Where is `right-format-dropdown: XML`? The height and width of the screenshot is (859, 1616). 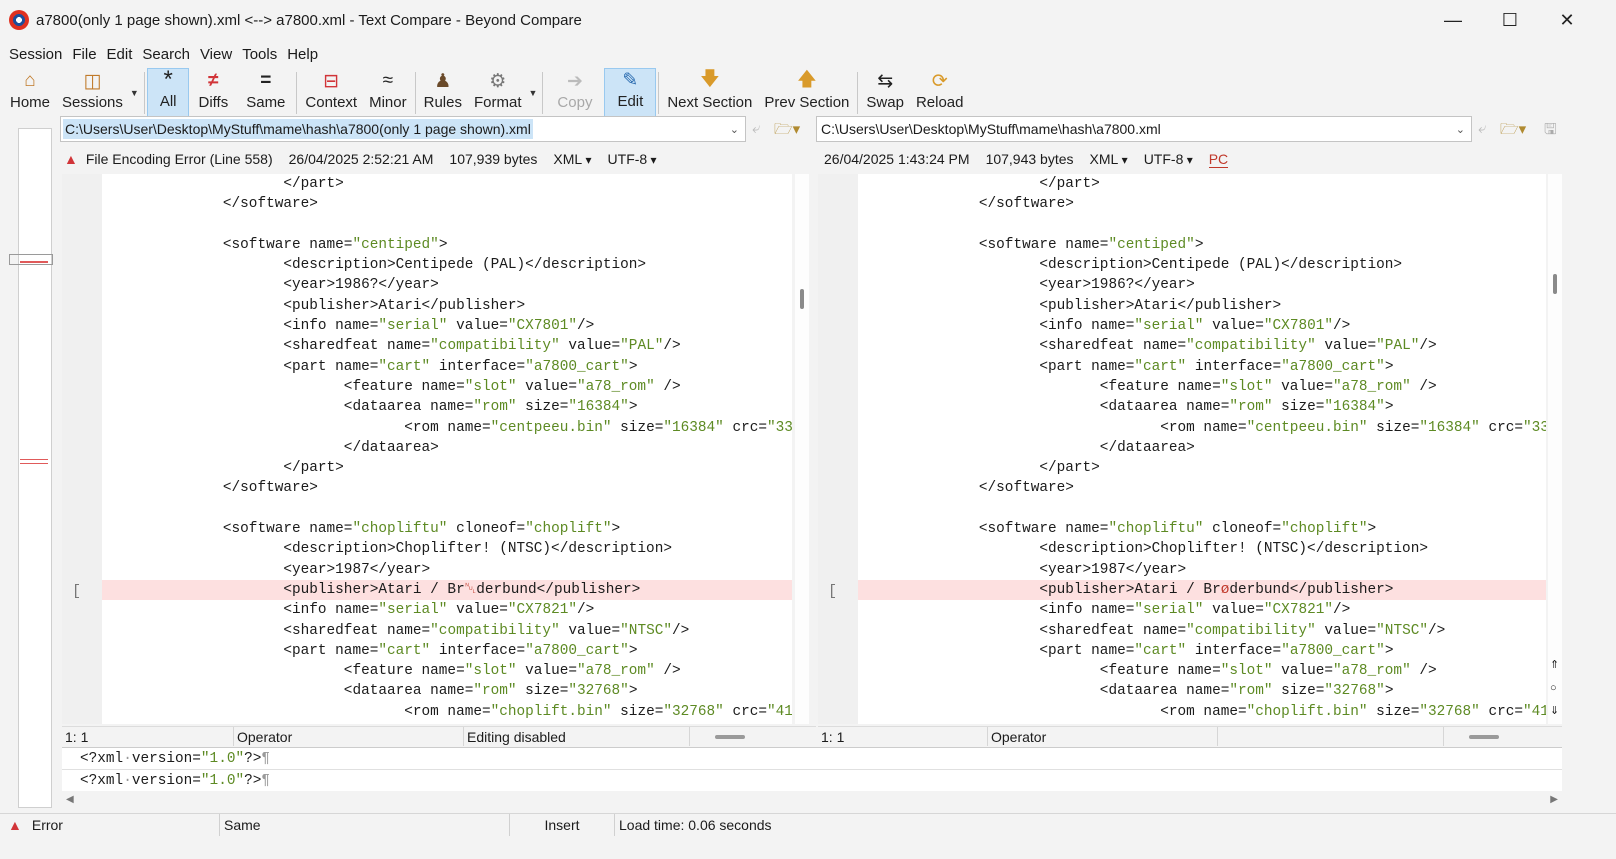 right-format-dropdown: XML is located at coordinates (1109, 159).